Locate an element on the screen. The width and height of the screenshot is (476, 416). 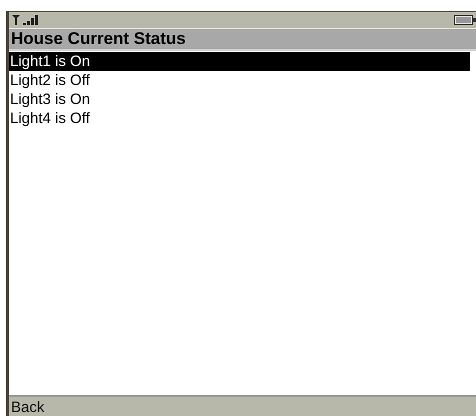
list-item: Light1 is On is located at coordinates (239, 61).